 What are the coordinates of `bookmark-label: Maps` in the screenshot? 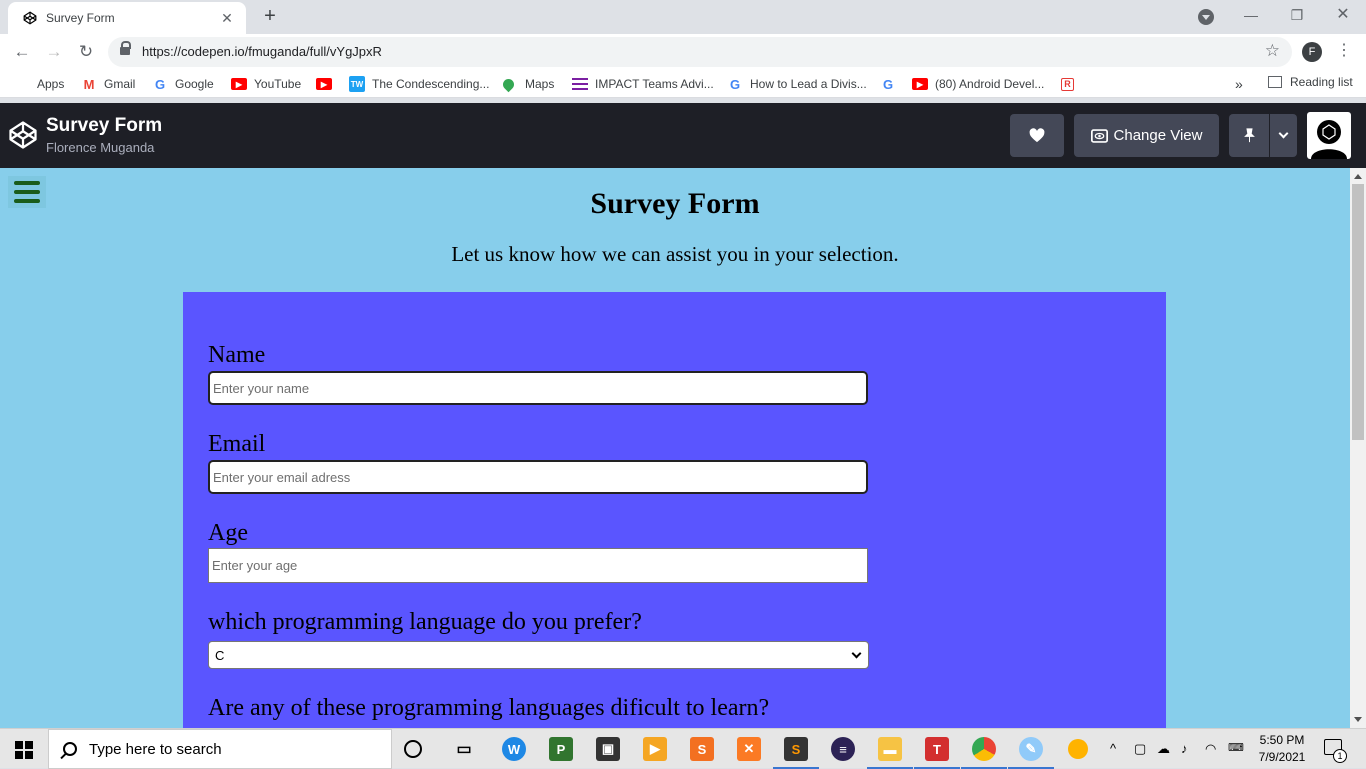 It's located at (540, 84).